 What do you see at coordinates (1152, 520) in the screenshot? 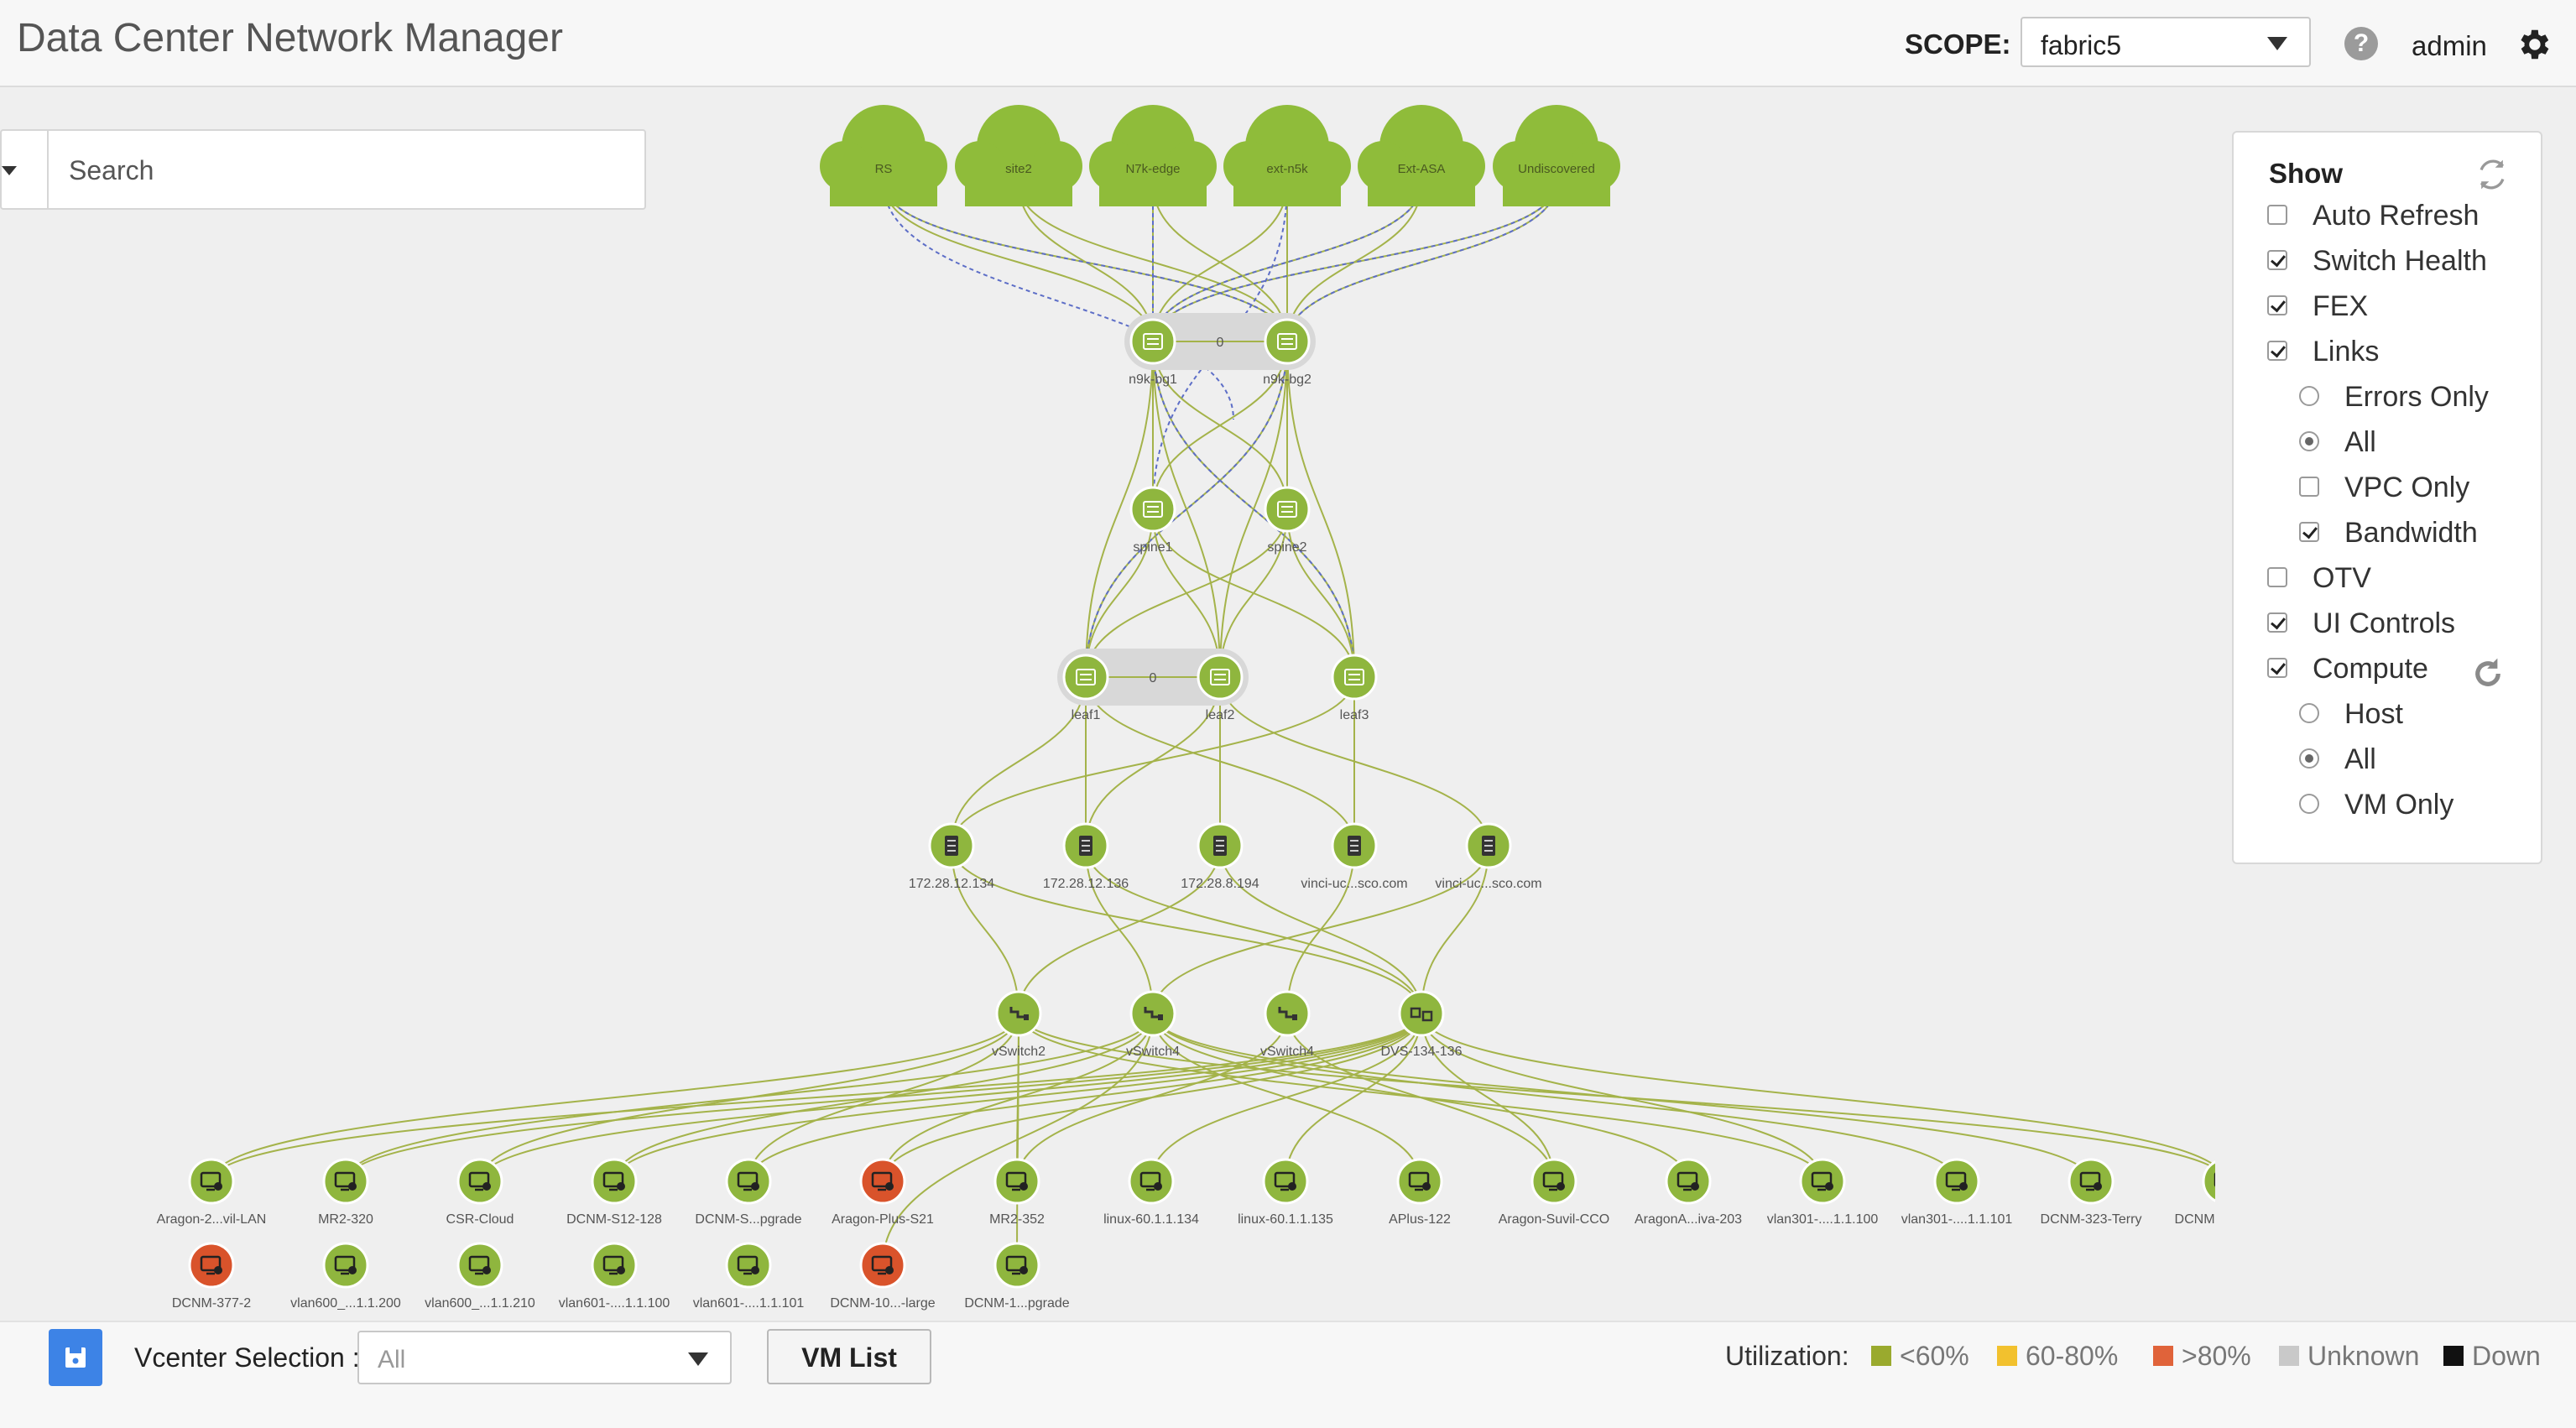
I see `spine-switch: spine1` at bounding box center [1152, 520].